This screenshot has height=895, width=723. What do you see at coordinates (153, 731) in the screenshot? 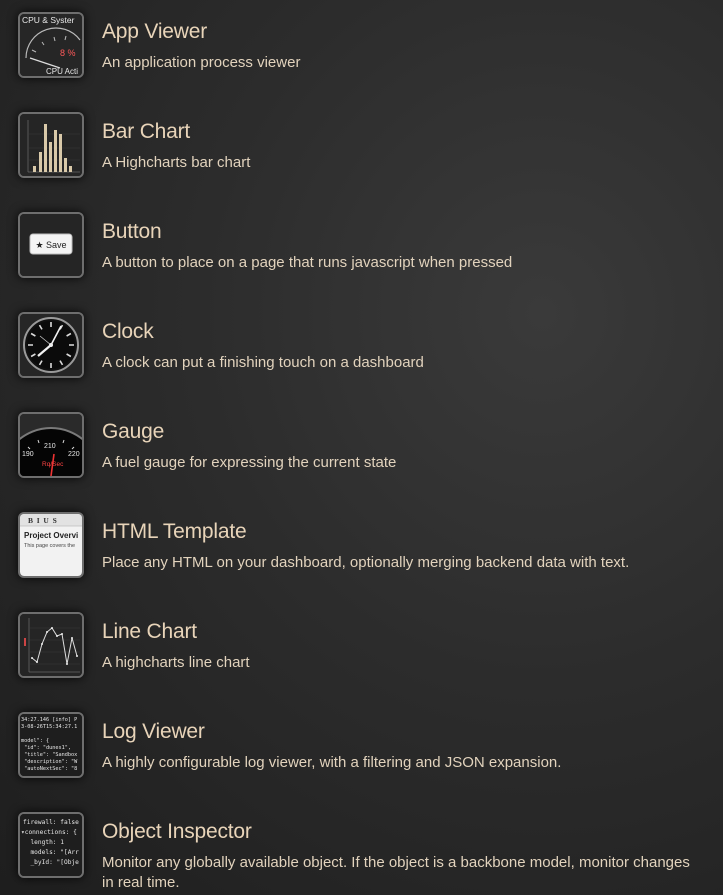
I see `widget-title: Log Viewer` at bounding box center [153, 731].